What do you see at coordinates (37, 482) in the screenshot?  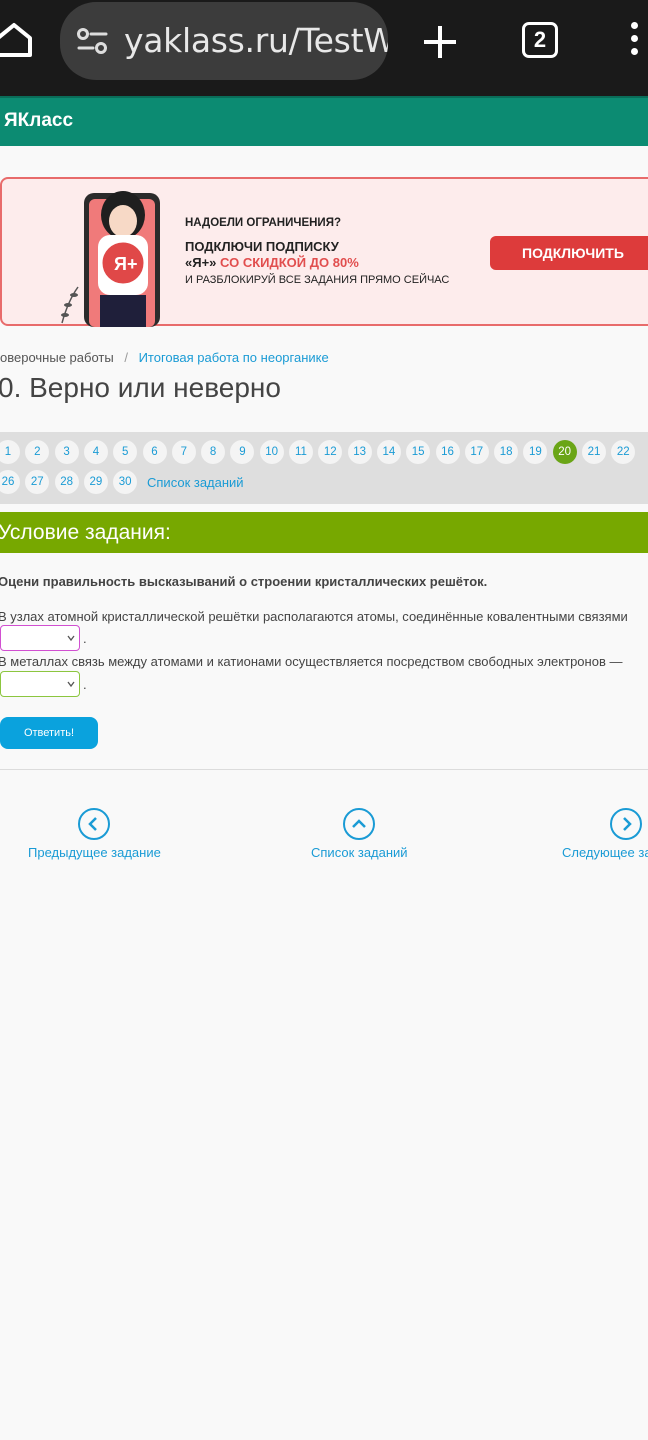 I see `page-number-27: 27` at bounding box center [37, 482].